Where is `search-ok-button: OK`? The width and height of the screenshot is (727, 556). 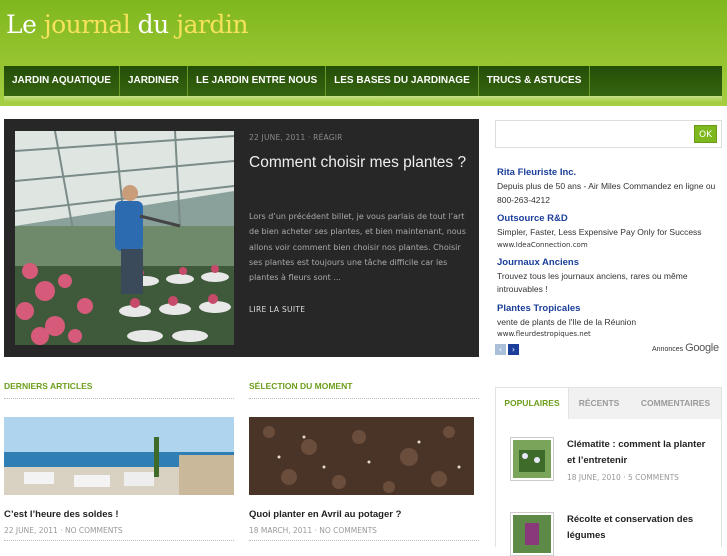 search-ok-button: OK is located at coordinates (705, 134).